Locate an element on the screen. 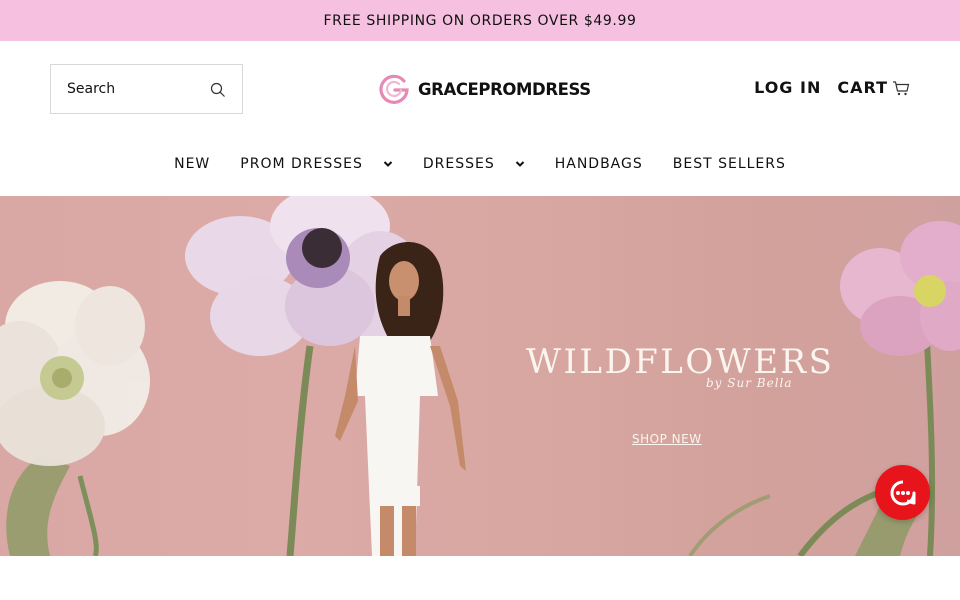 The width and height of the screenshot is (960, 600). cart-link: CART is located at coordinates (873, 87).